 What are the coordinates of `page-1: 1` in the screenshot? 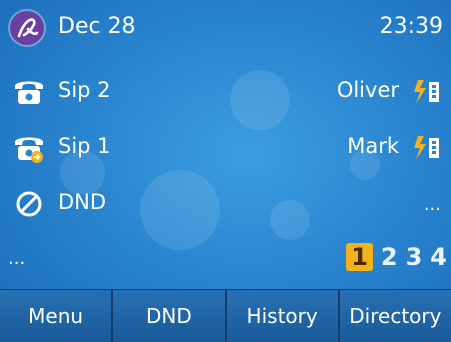 It's located at (359, 257).